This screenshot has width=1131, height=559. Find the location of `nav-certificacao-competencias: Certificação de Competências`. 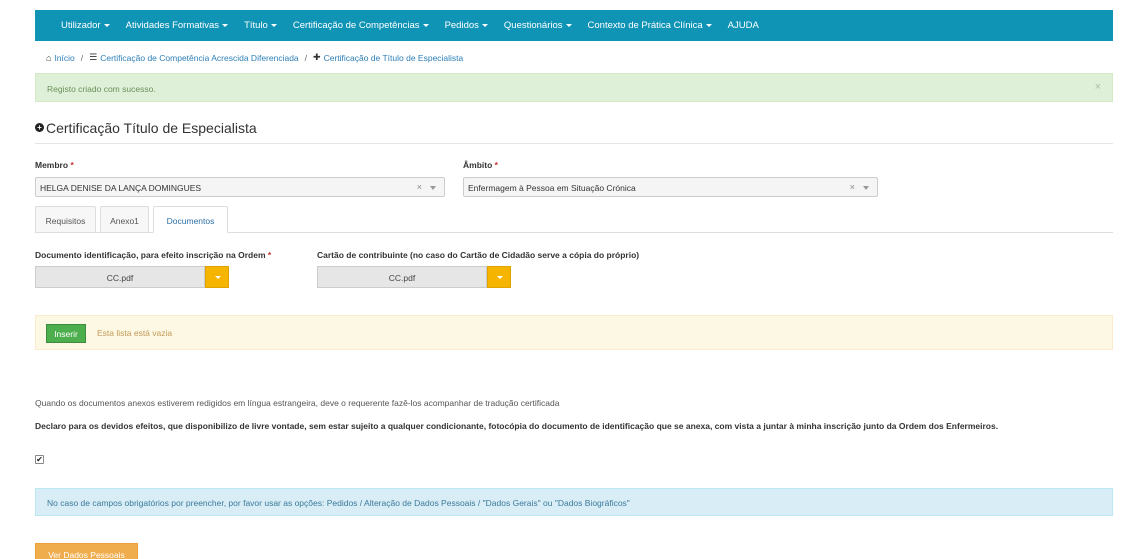

nav-certificacao-competencias: Certificação de Competências is located at coordinates (361, 25).